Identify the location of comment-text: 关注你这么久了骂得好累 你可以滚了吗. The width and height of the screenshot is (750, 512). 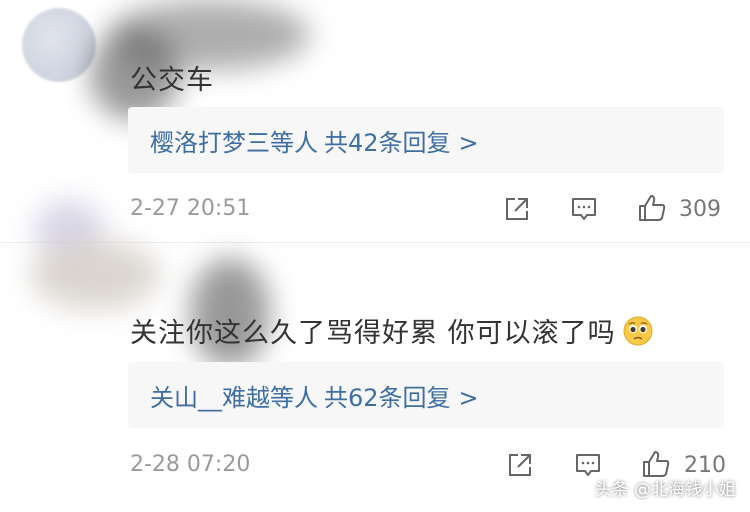
(392, 330).